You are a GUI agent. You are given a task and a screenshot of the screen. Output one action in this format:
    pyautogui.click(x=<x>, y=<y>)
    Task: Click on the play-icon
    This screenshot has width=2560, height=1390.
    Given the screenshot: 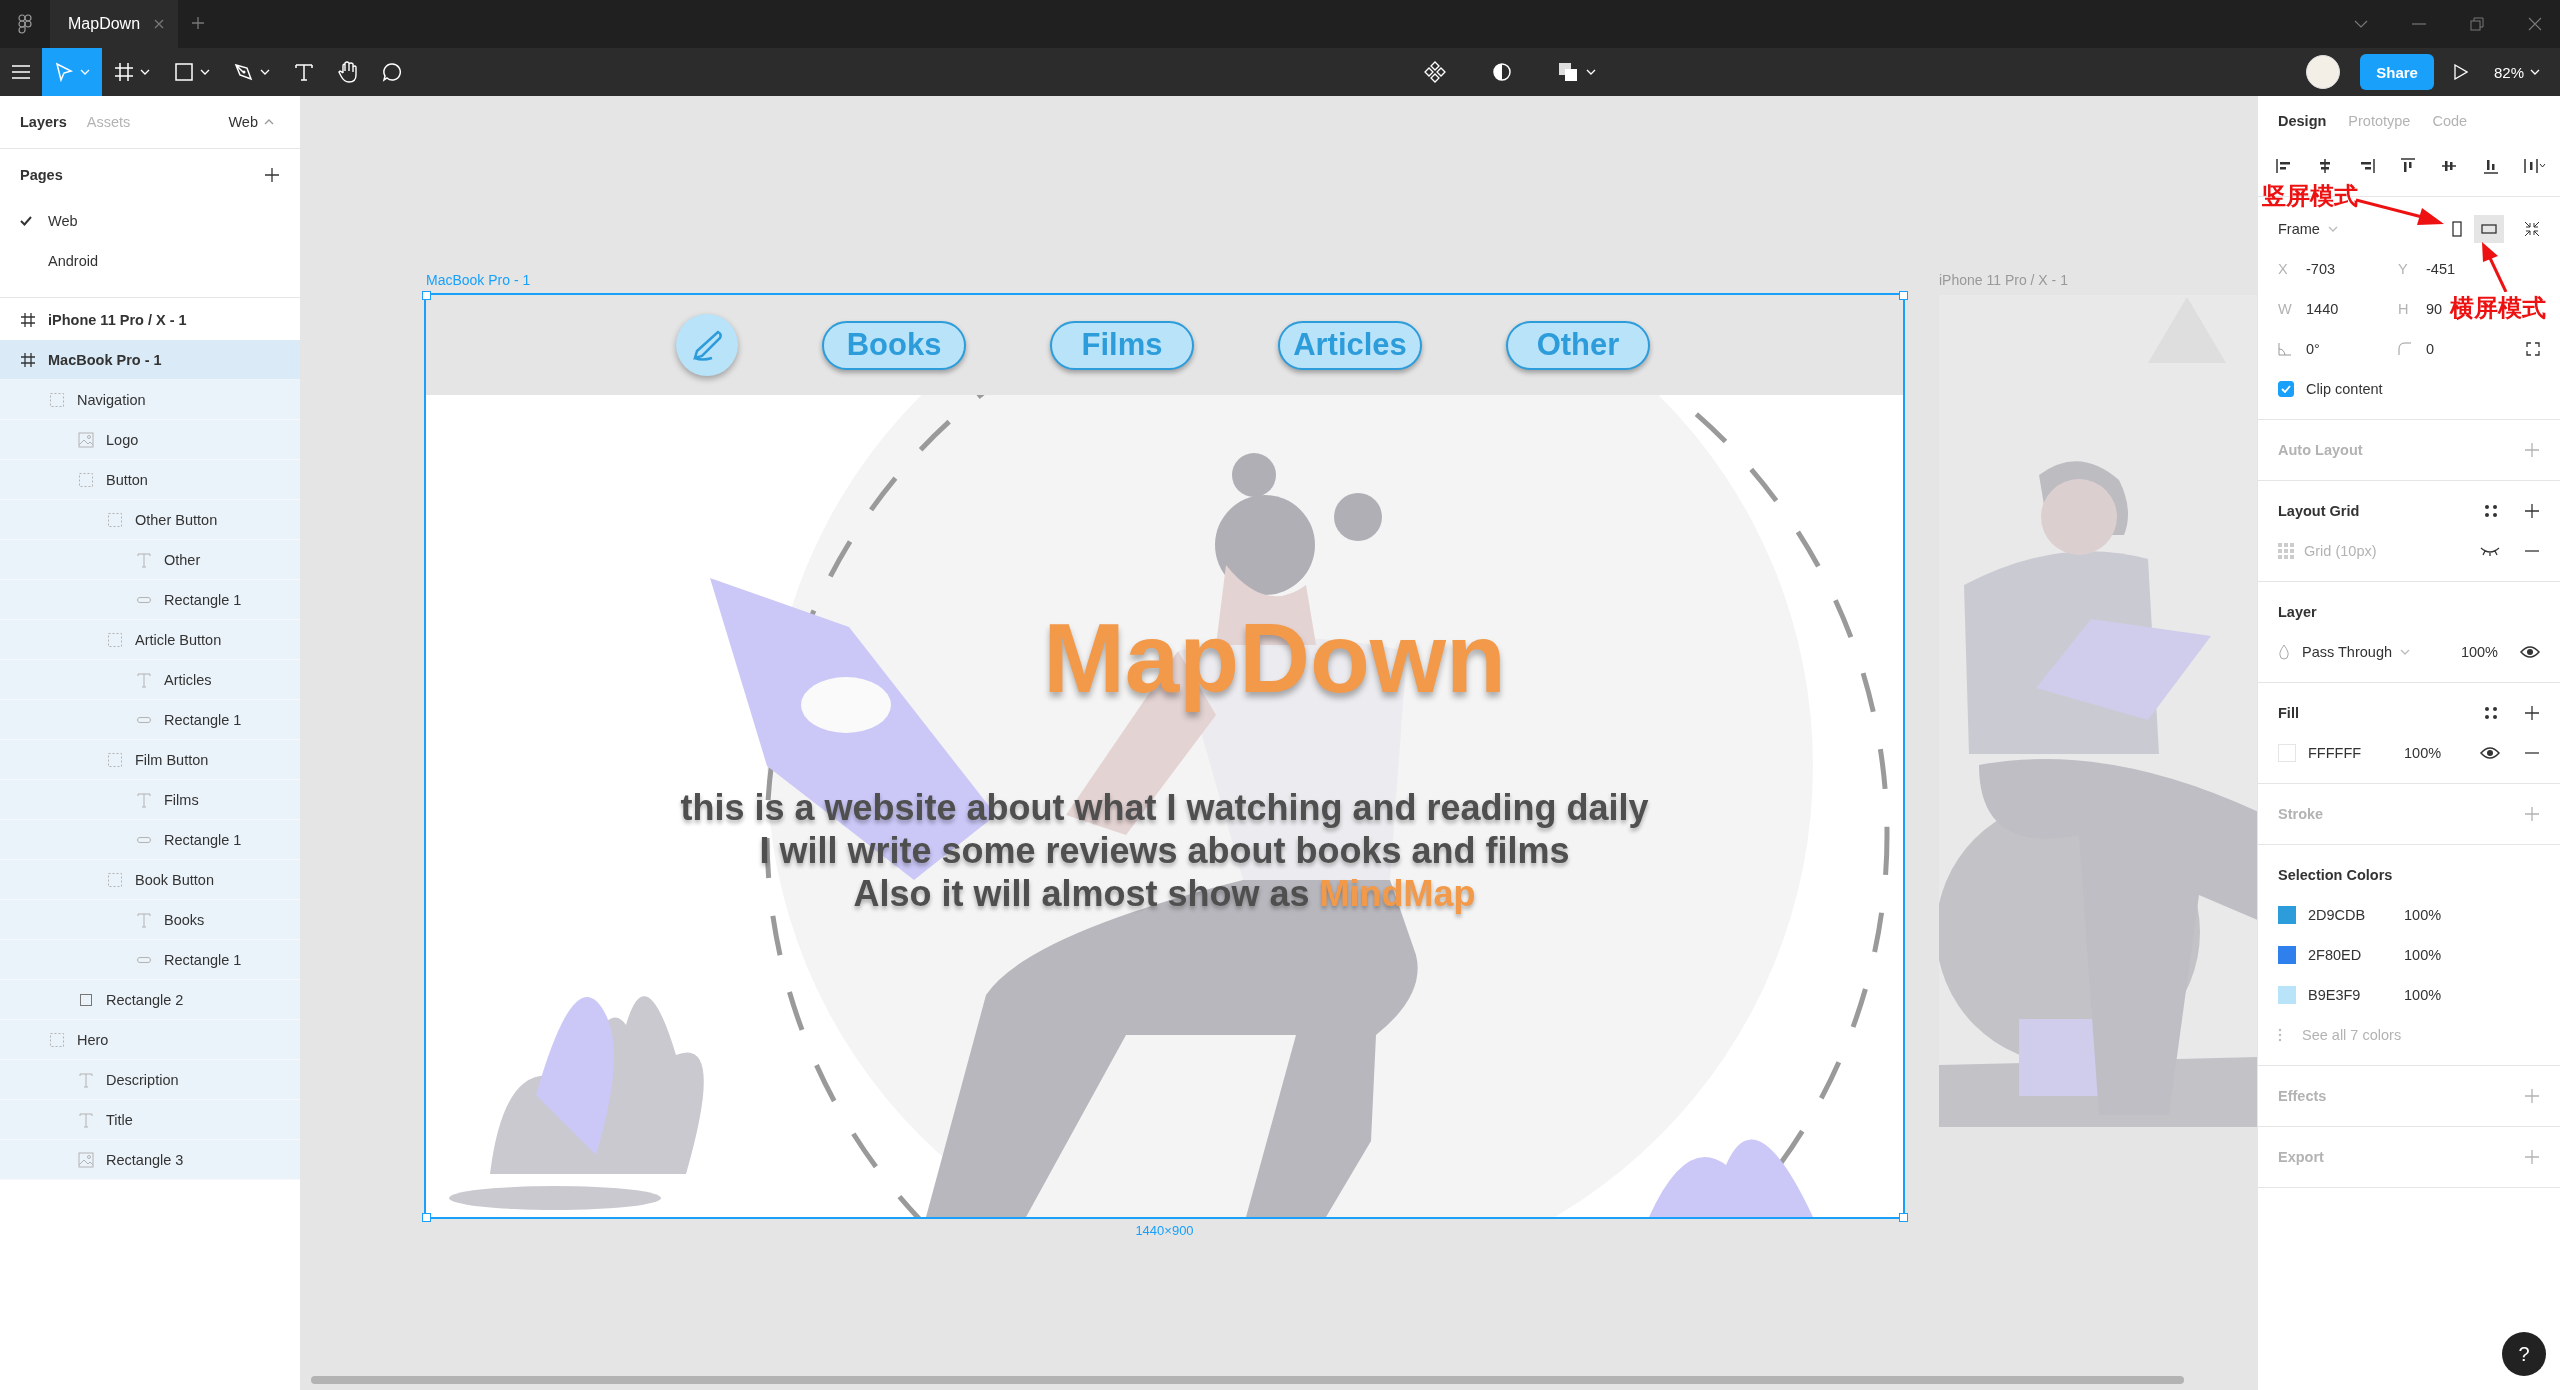 What is the action you would take?
    pyautogui.click(x=2460, y=72)
    